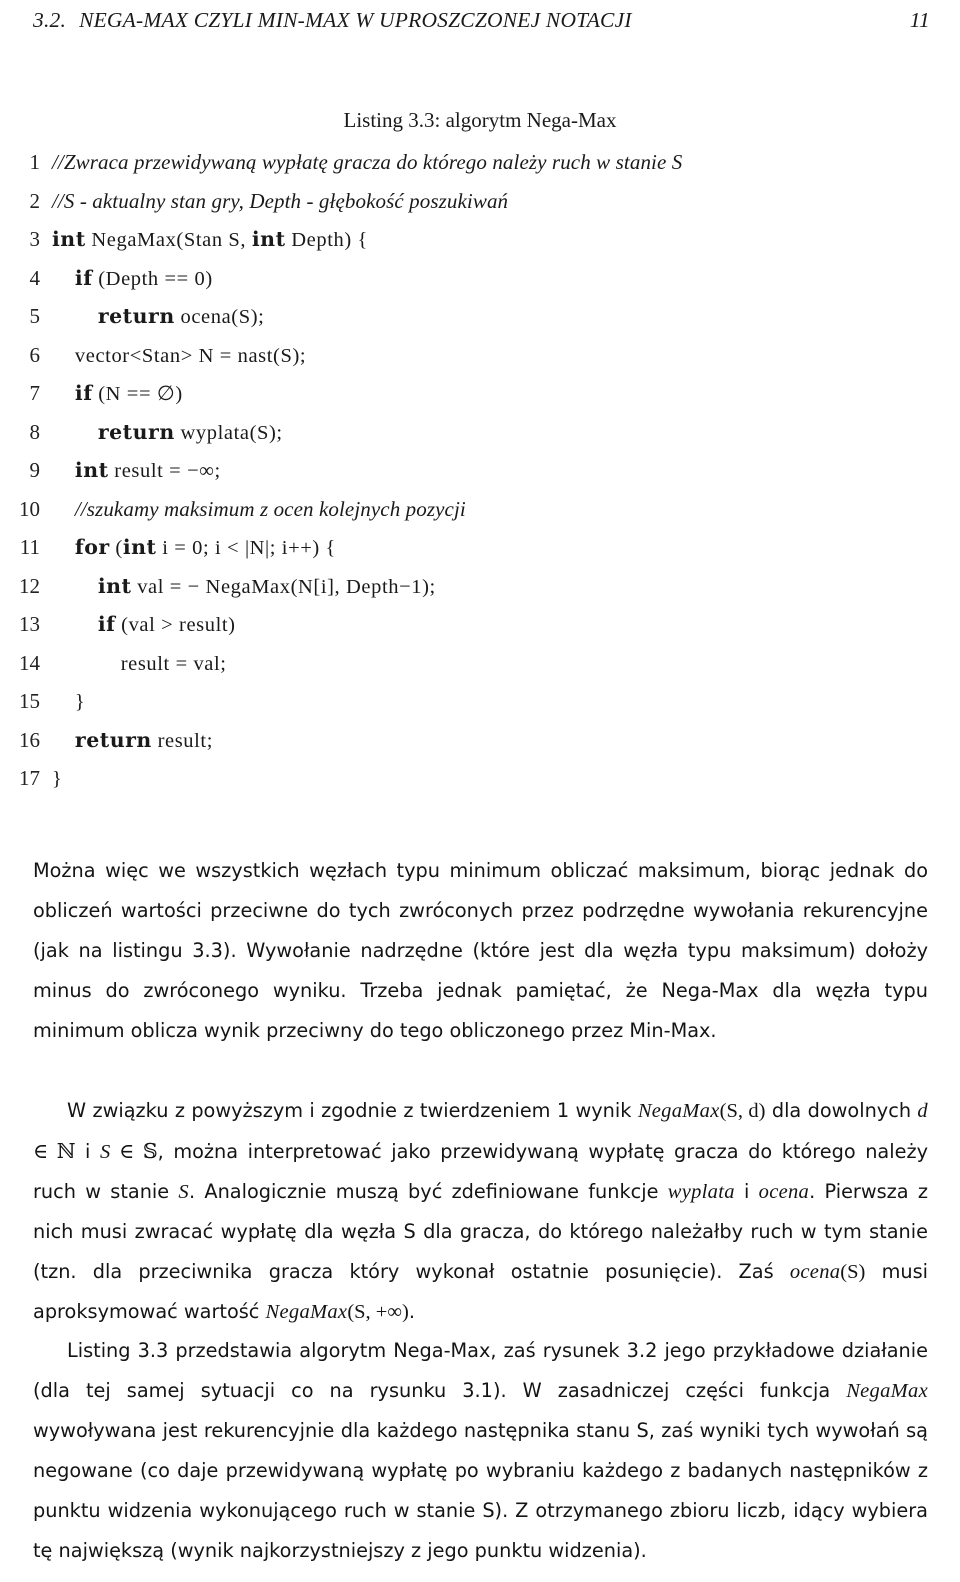 The image size is (960, 1582). Describe the element at coordinates (480, 246) in the screenshot. I see `code-line: 3 int NegaMax(Stan S, int Depth) {` at that location.